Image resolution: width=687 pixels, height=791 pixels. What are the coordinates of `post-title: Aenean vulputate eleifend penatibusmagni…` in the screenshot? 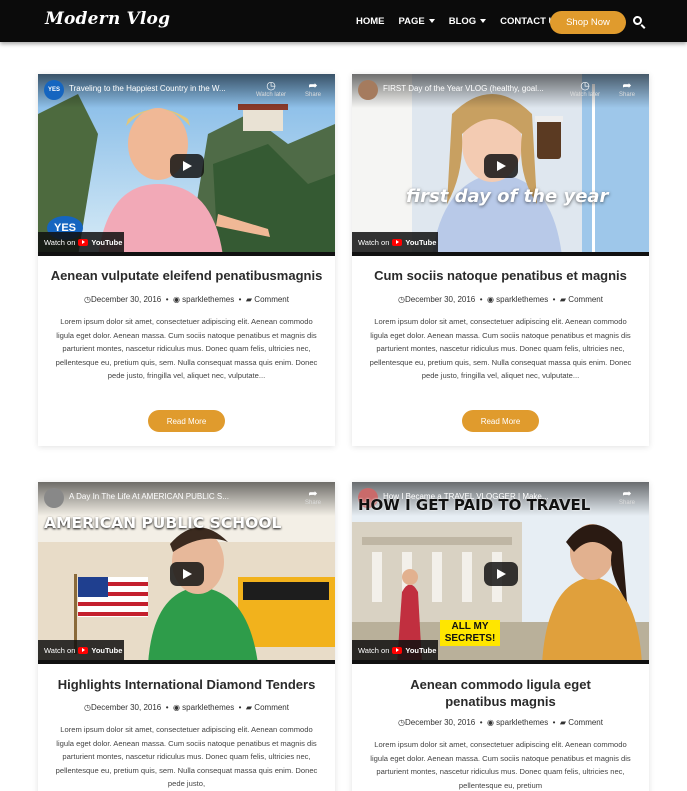 It's located at (186, 275).